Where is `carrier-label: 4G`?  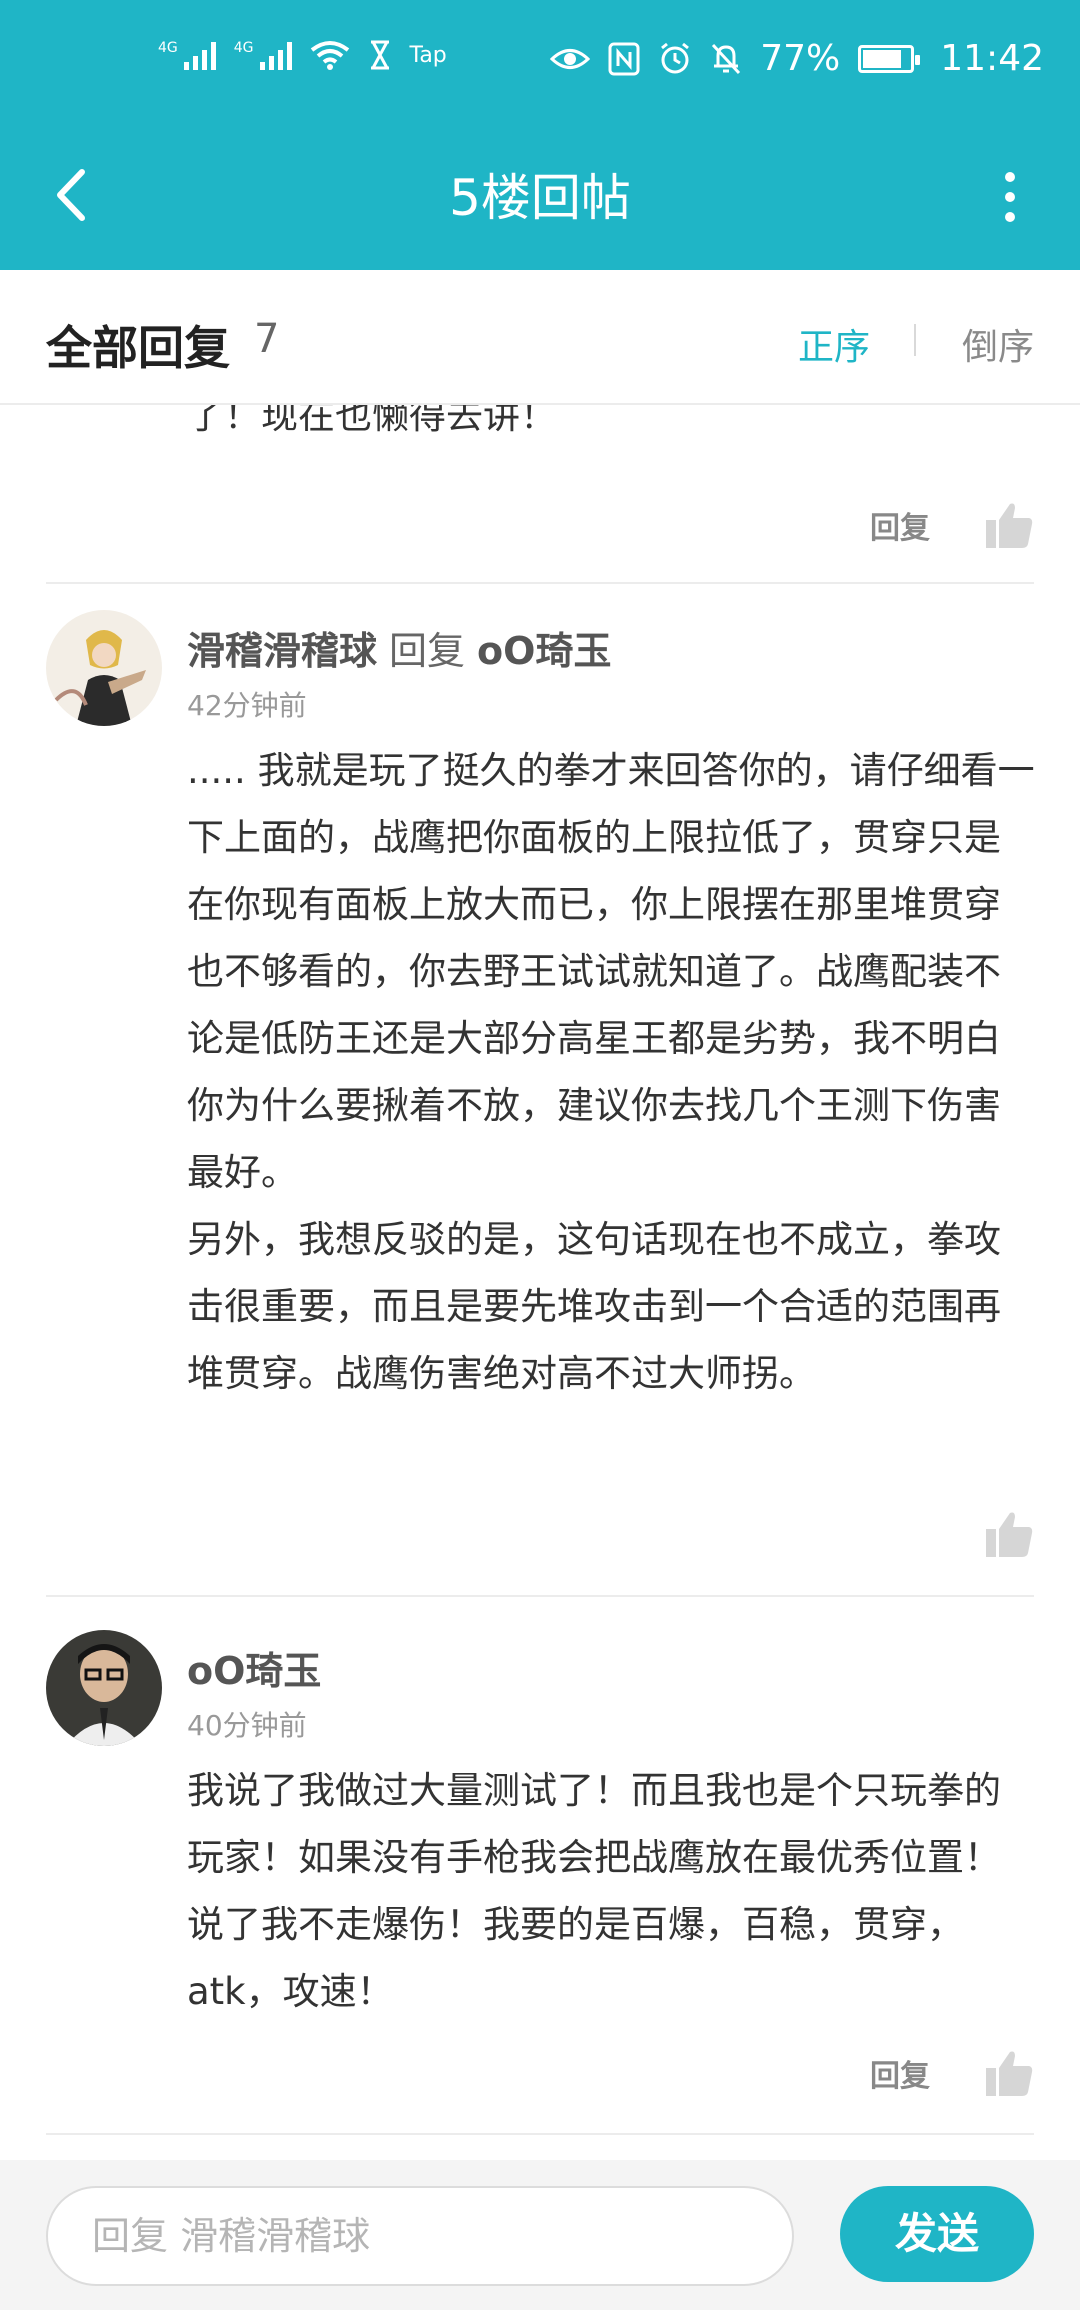 carrier-label: 4G is located at coordinates (168, 48).